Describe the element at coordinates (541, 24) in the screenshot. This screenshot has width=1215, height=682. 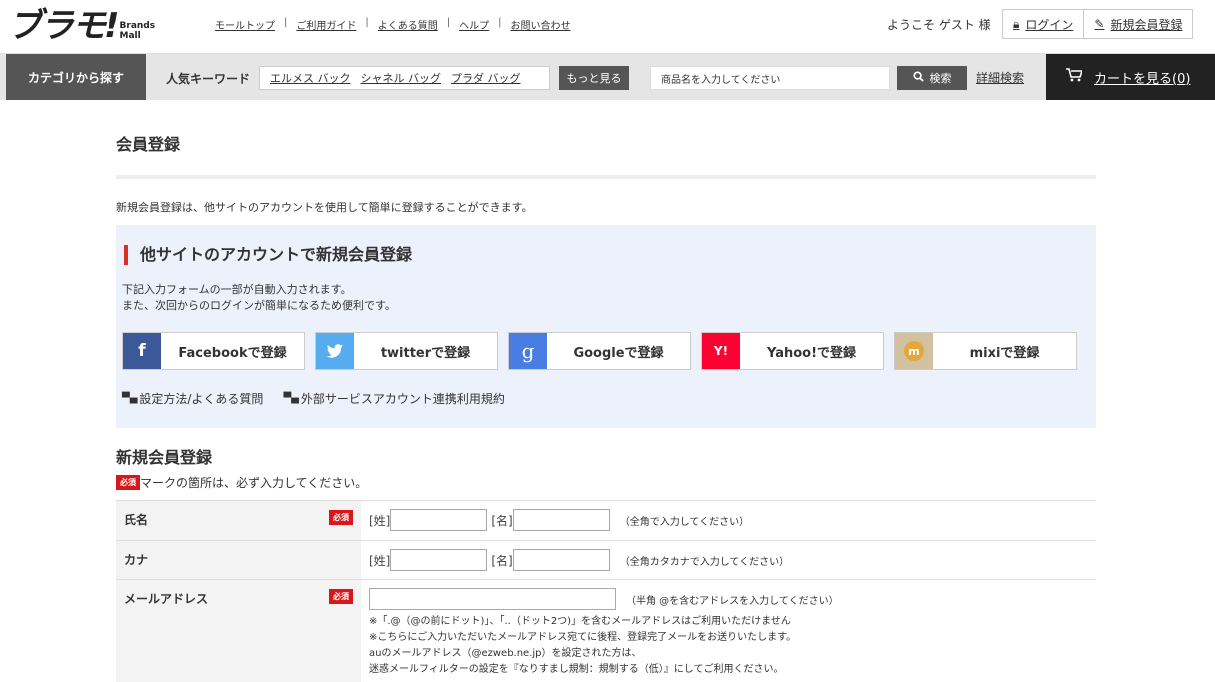
I see `nav-link-contact: お問い合わせ` at that location.